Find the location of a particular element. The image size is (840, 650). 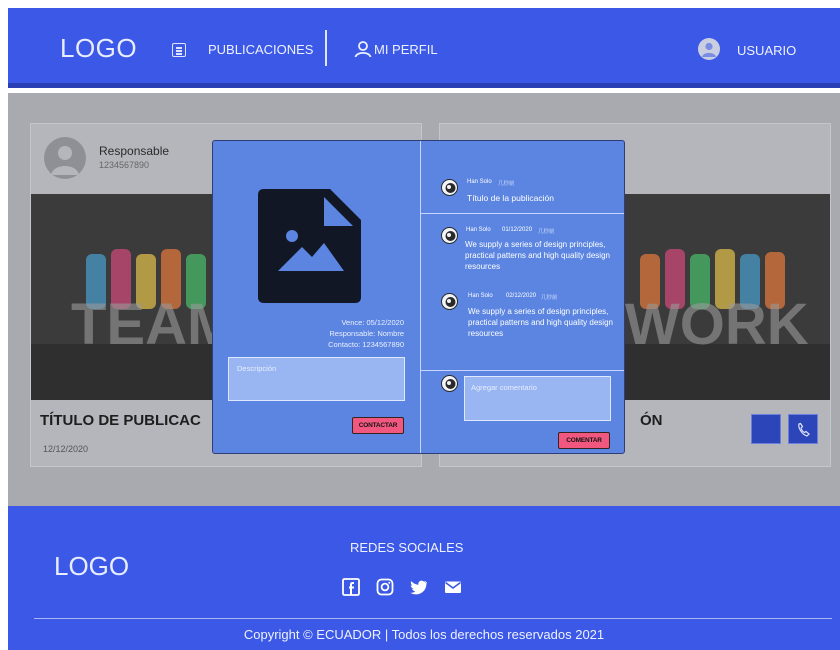

list-icon is located at coordinates (179, 50).